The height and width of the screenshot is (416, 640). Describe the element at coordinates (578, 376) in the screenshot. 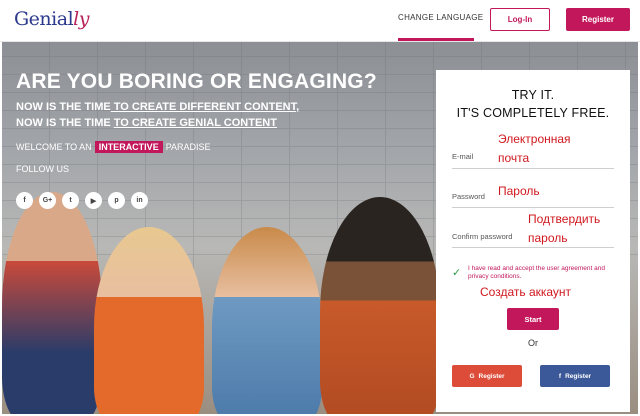

I see `facebook-register-label: Register` at that location.